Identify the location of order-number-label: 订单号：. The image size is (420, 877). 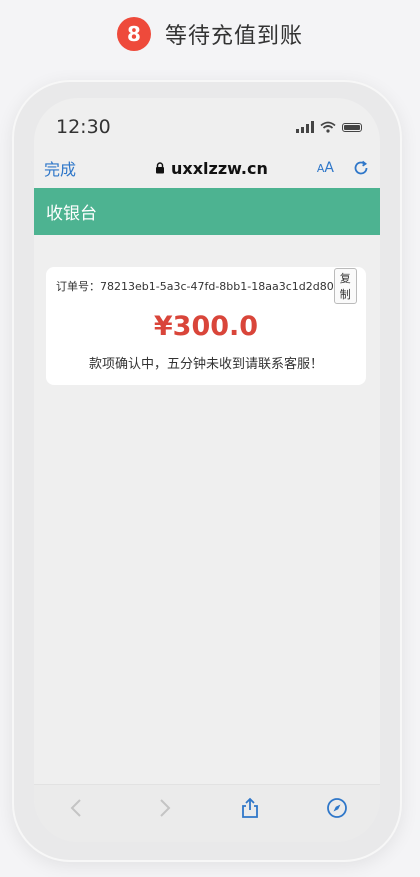
(78, 286).